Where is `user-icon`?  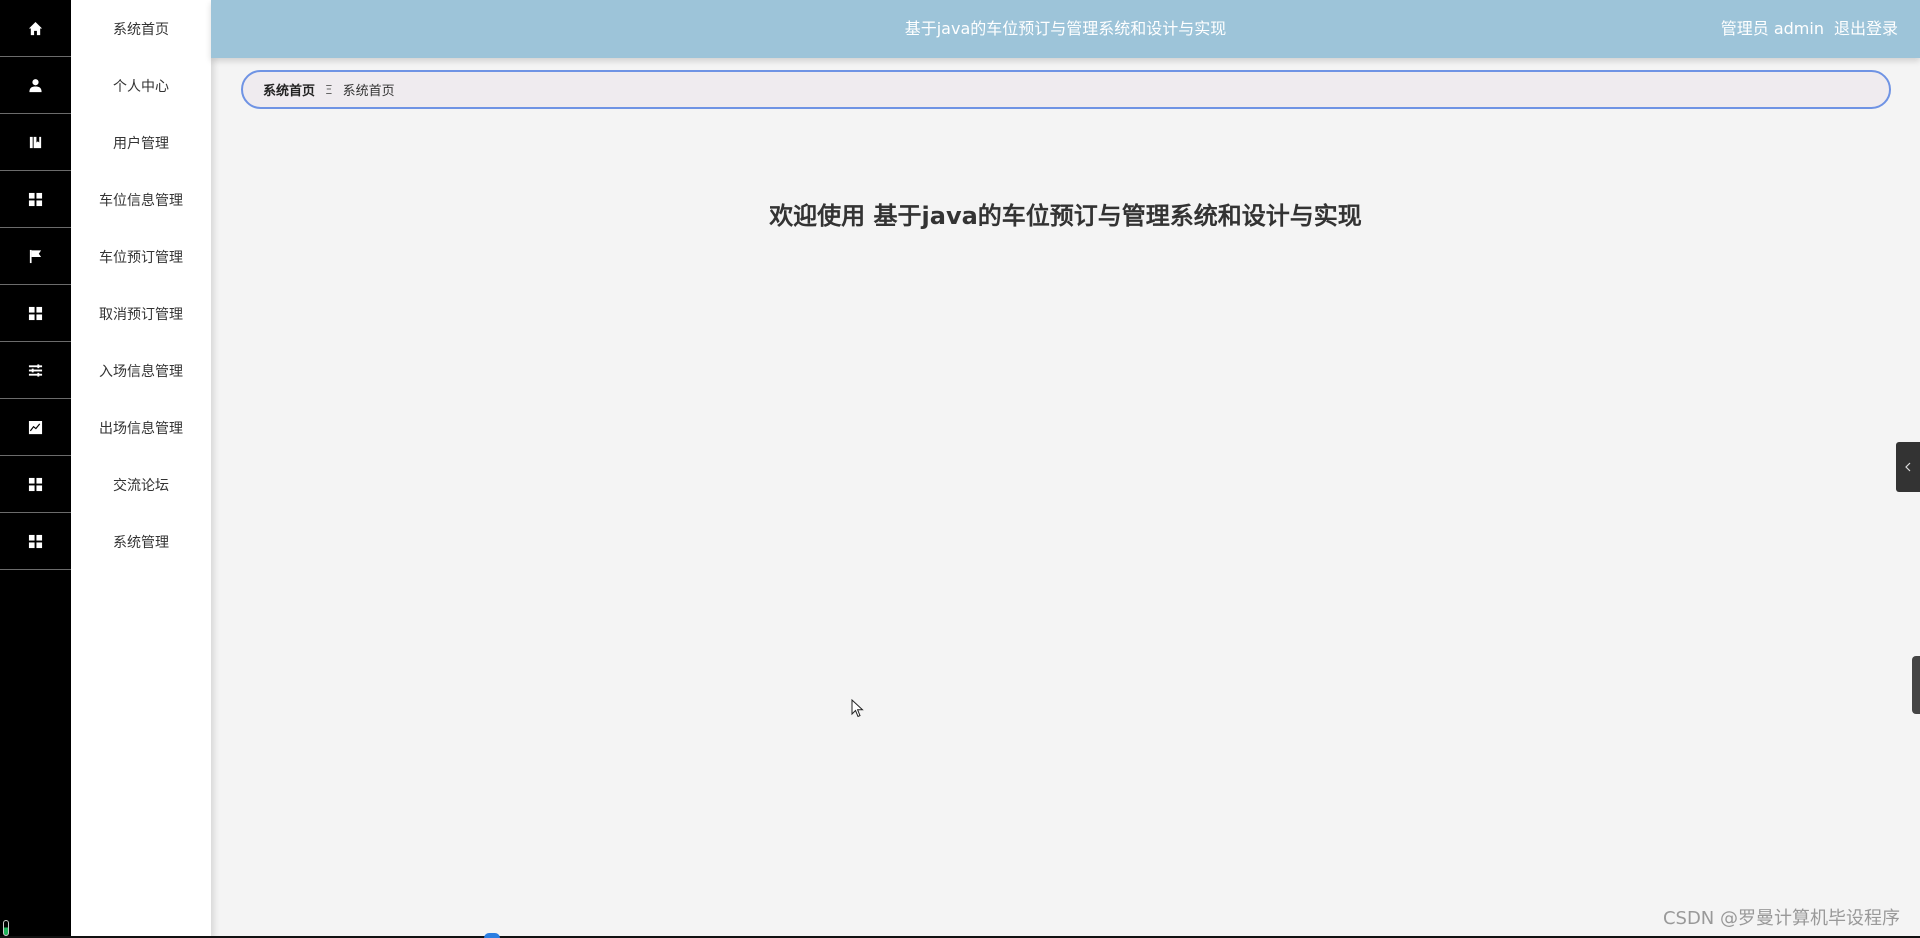 user-icon is located at coordinates (35, 85).